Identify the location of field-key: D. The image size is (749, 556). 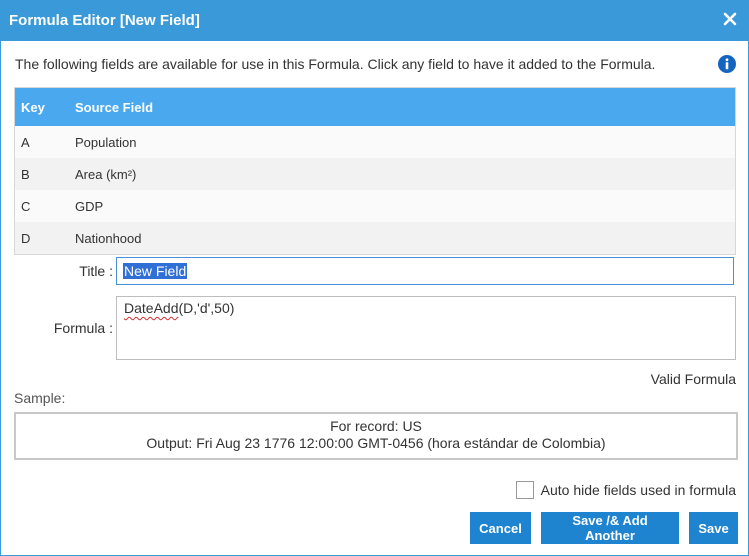
(41, 238).